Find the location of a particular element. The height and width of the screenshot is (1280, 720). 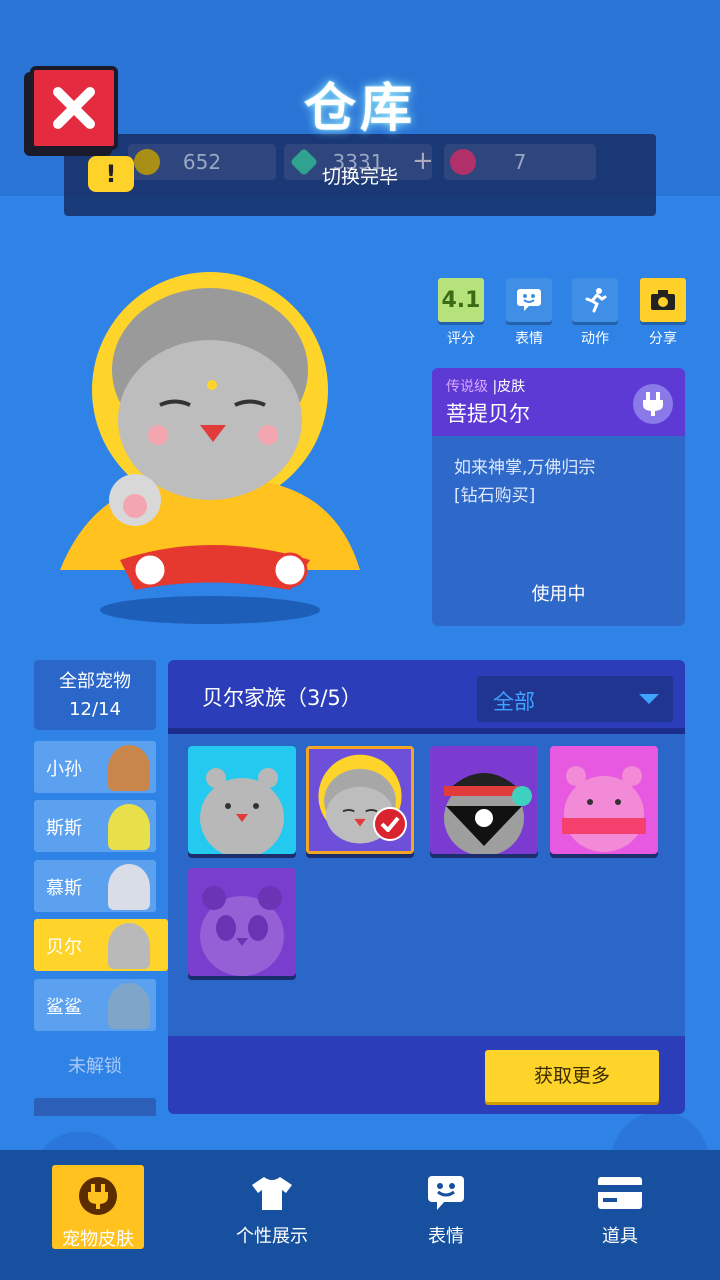

skin-tile-panda is located at coordinates (242, 922).